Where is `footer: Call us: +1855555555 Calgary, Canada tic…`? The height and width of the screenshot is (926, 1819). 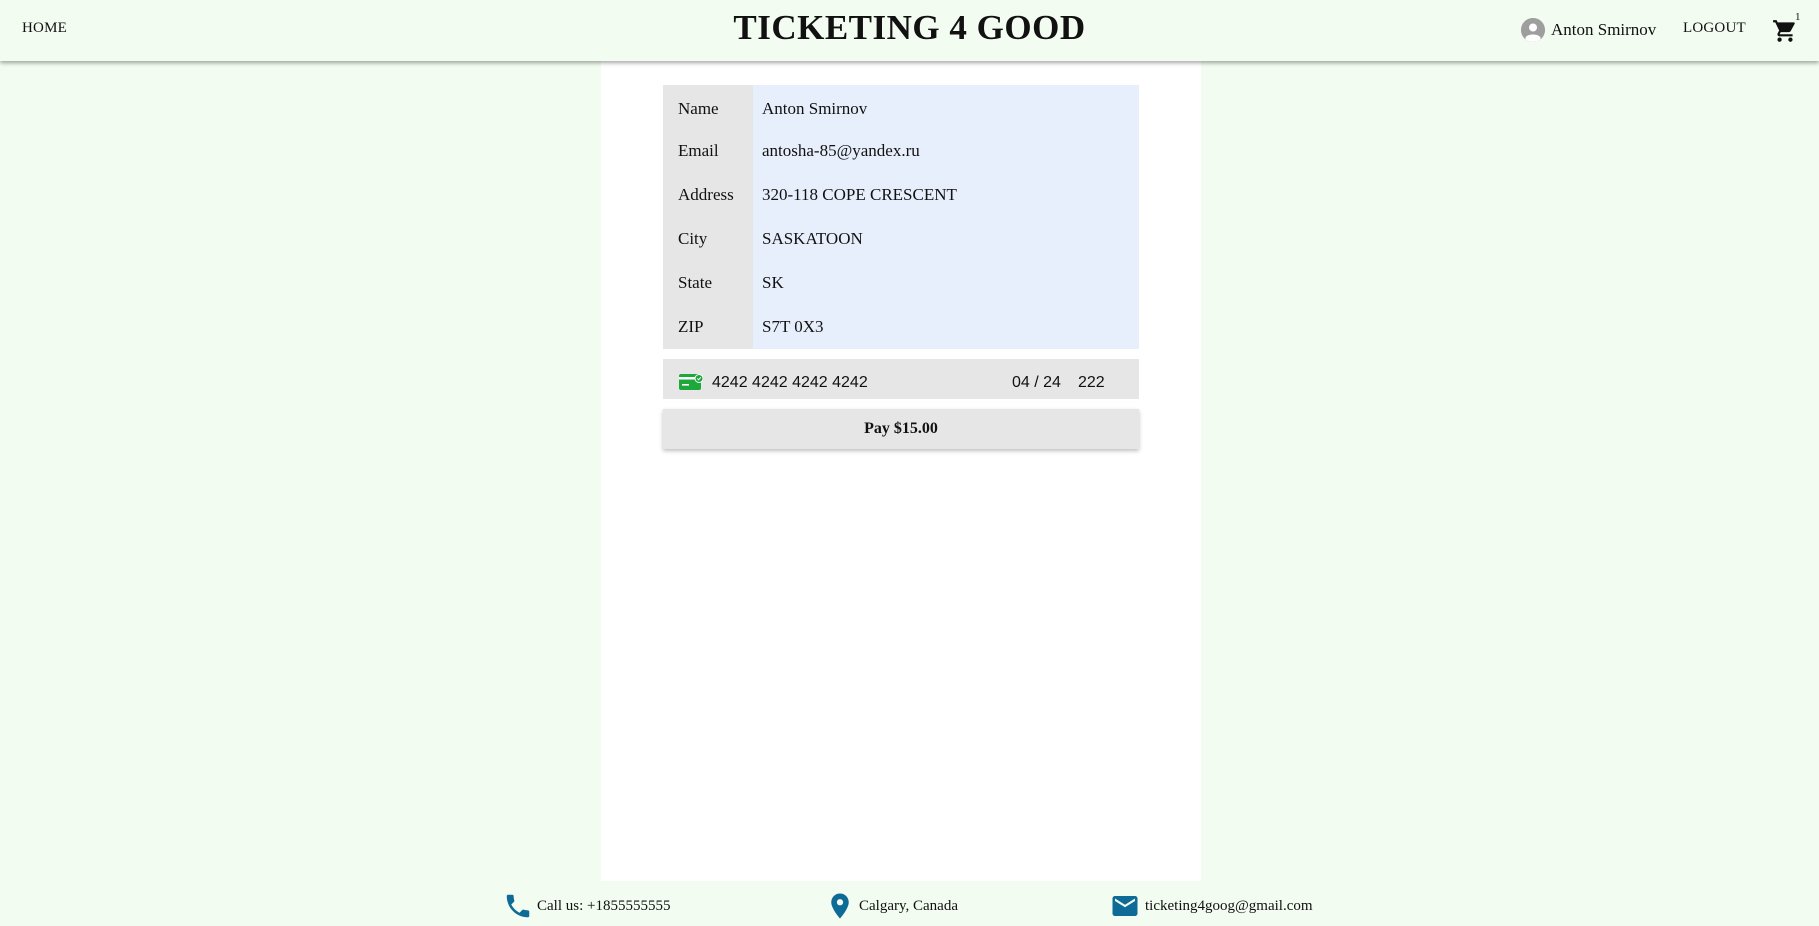
footer: Call us: +1855555555 Calgary, Canada tic… is located at coordinates (909, 903).